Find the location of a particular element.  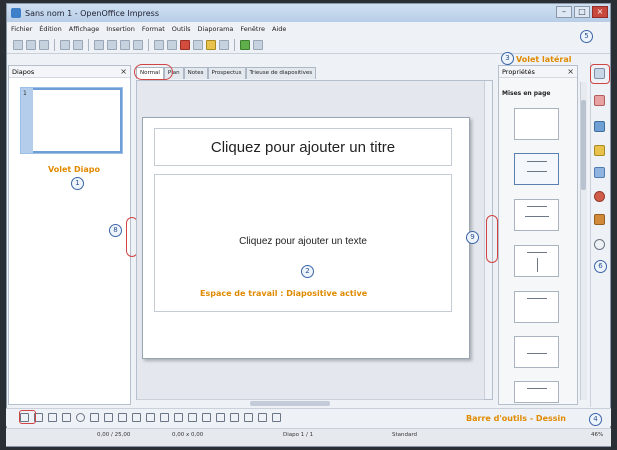

title-bar: Sans nom 1 - OpenOffice Impress – □ × is located at coordinates (308, 13).